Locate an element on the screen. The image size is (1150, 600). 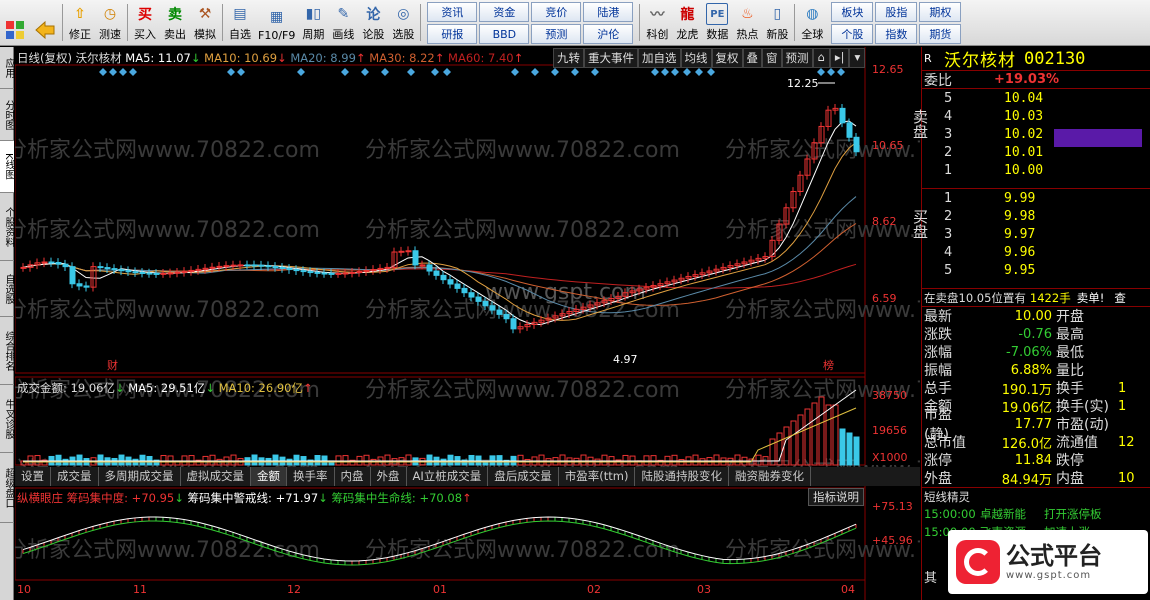
side-tab-orderbook: 超级盘口 is located at coordinates (7, 488).